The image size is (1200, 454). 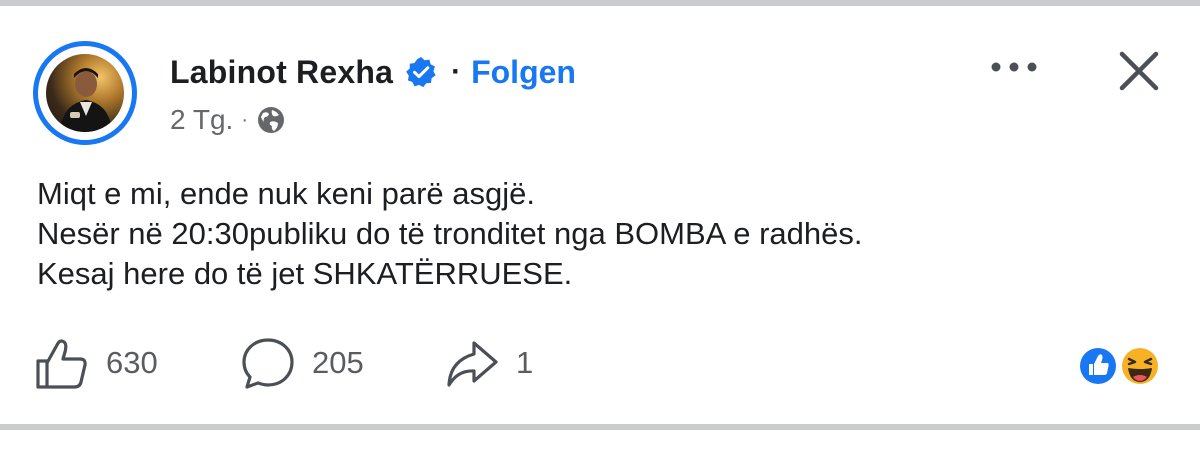 What do you see at coordinates (338, 362) in the screenshot?
I see `comment-count: 205` at bounding box center [338, 362].